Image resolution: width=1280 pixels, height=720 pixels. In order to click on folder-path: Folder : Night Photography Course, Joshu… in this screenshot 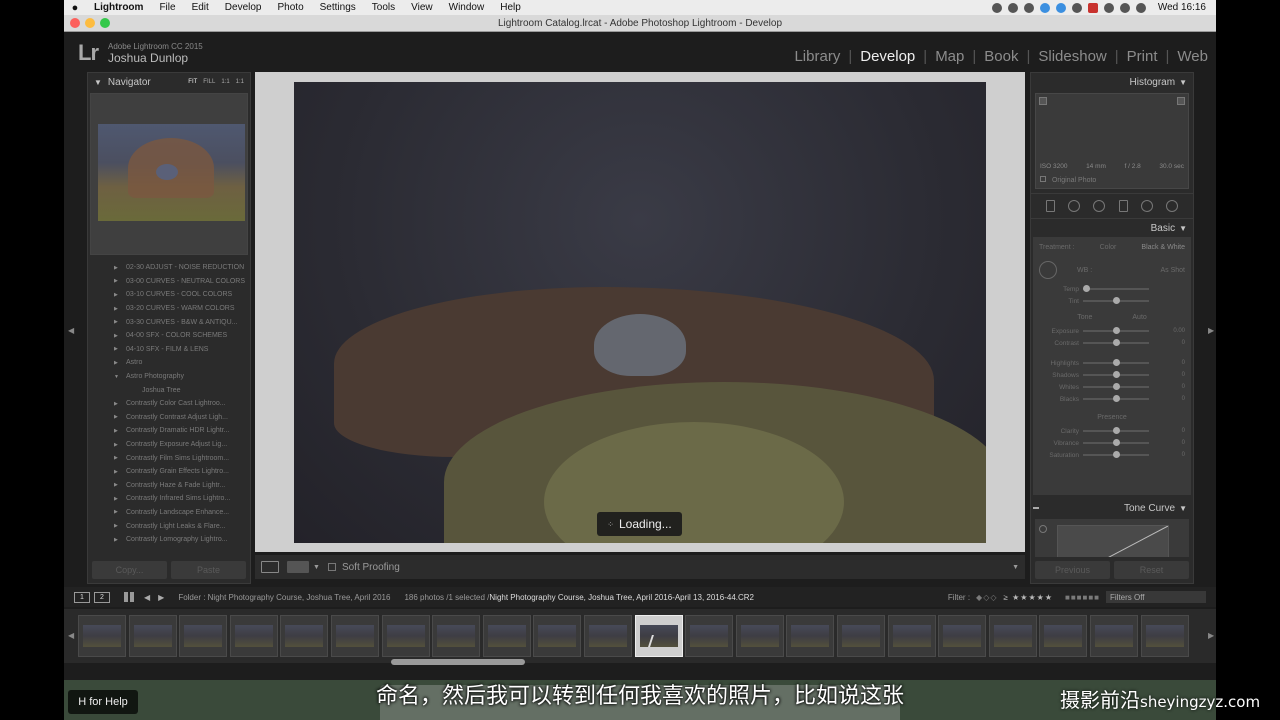, I will do `click(284, 597)`.